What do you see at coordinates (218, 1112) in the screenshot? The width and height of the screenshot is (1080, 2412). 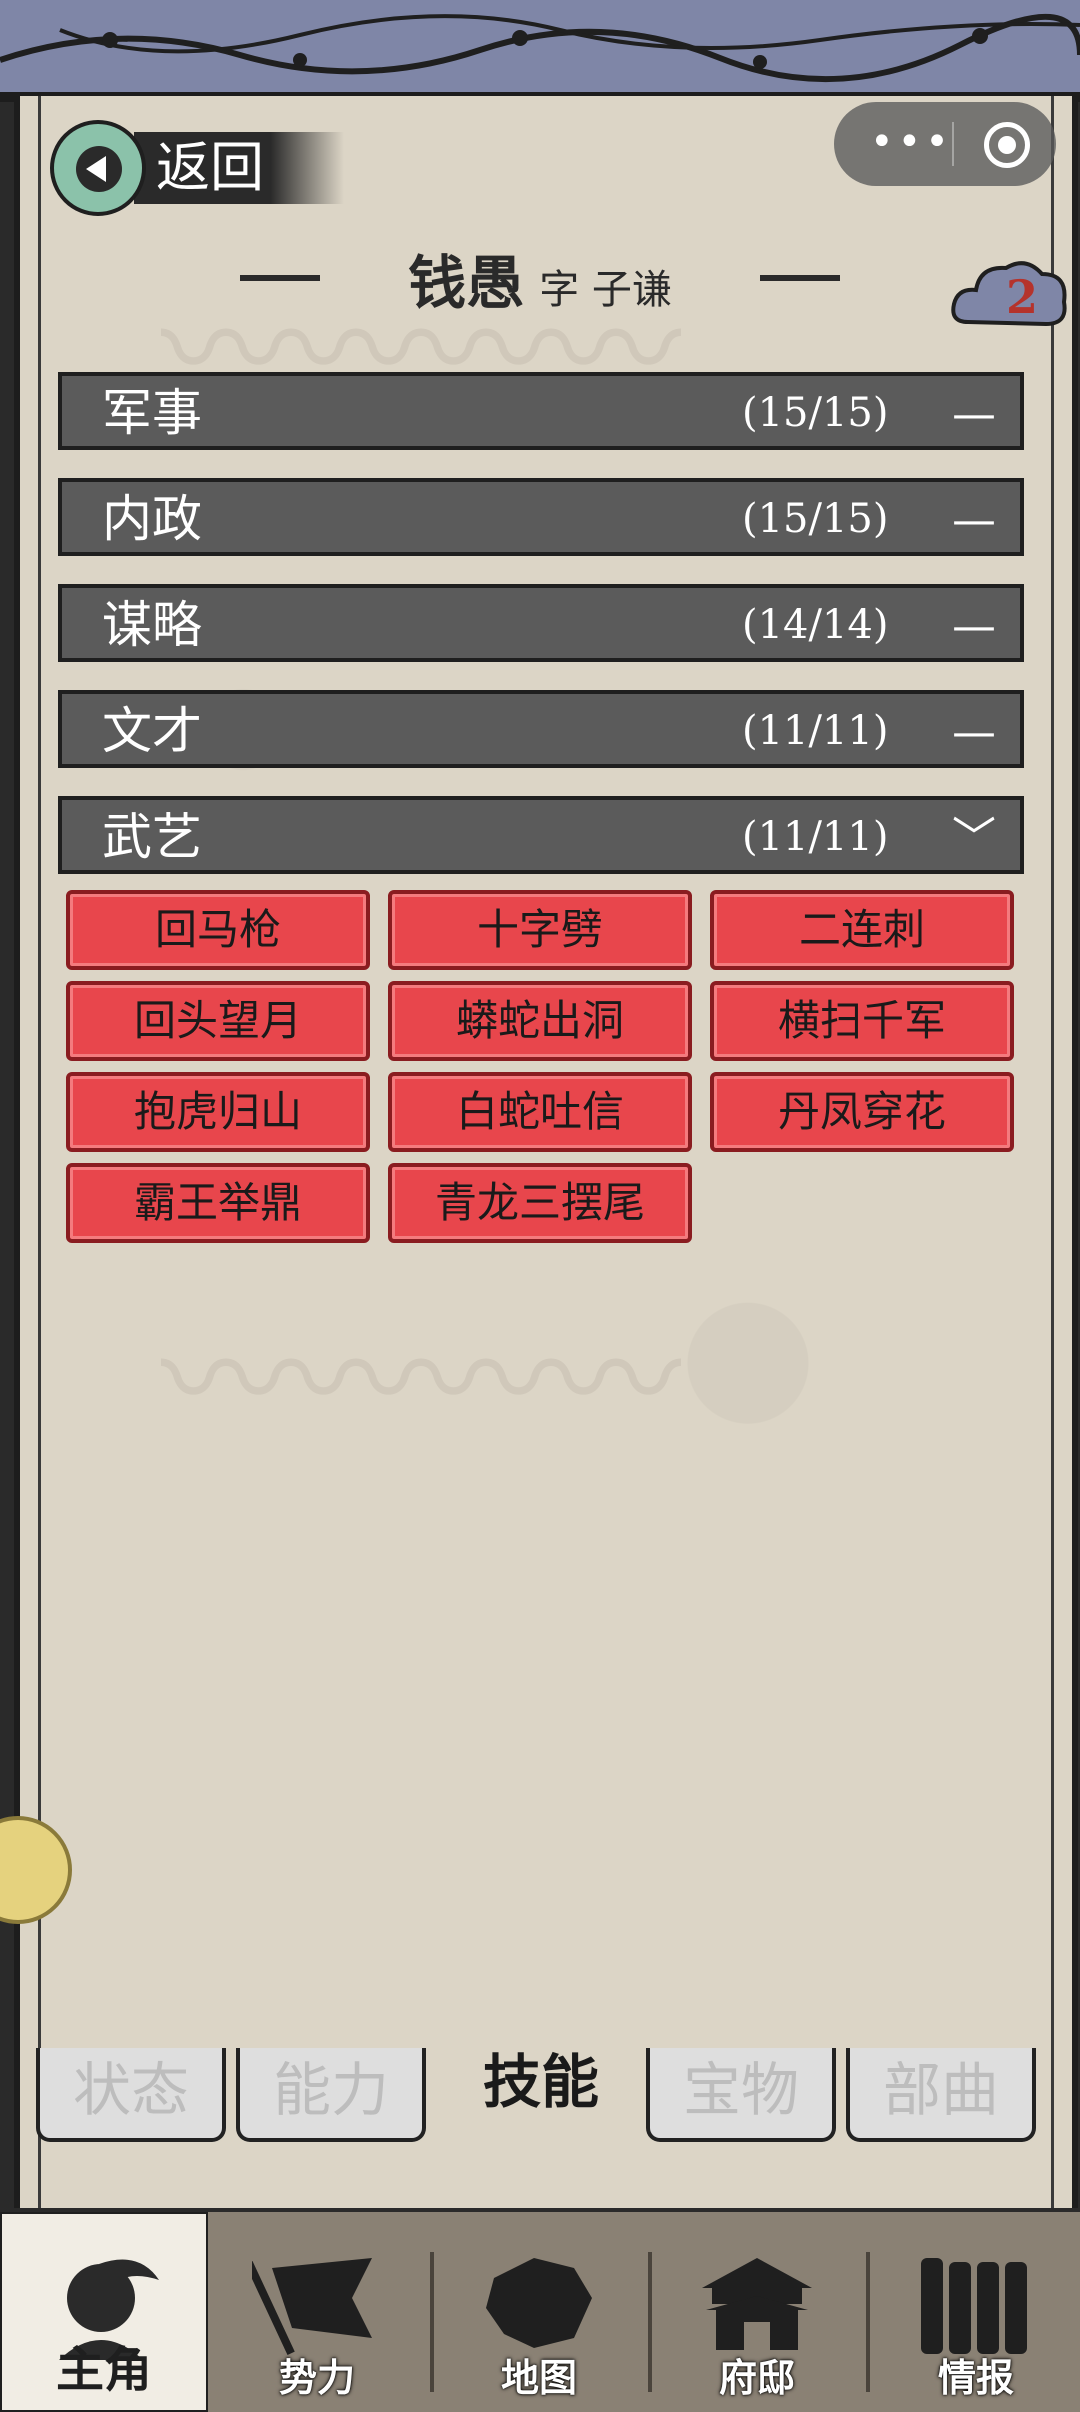 I see `skill-button: 抱虎归山` at bounding box center [218, 1112].